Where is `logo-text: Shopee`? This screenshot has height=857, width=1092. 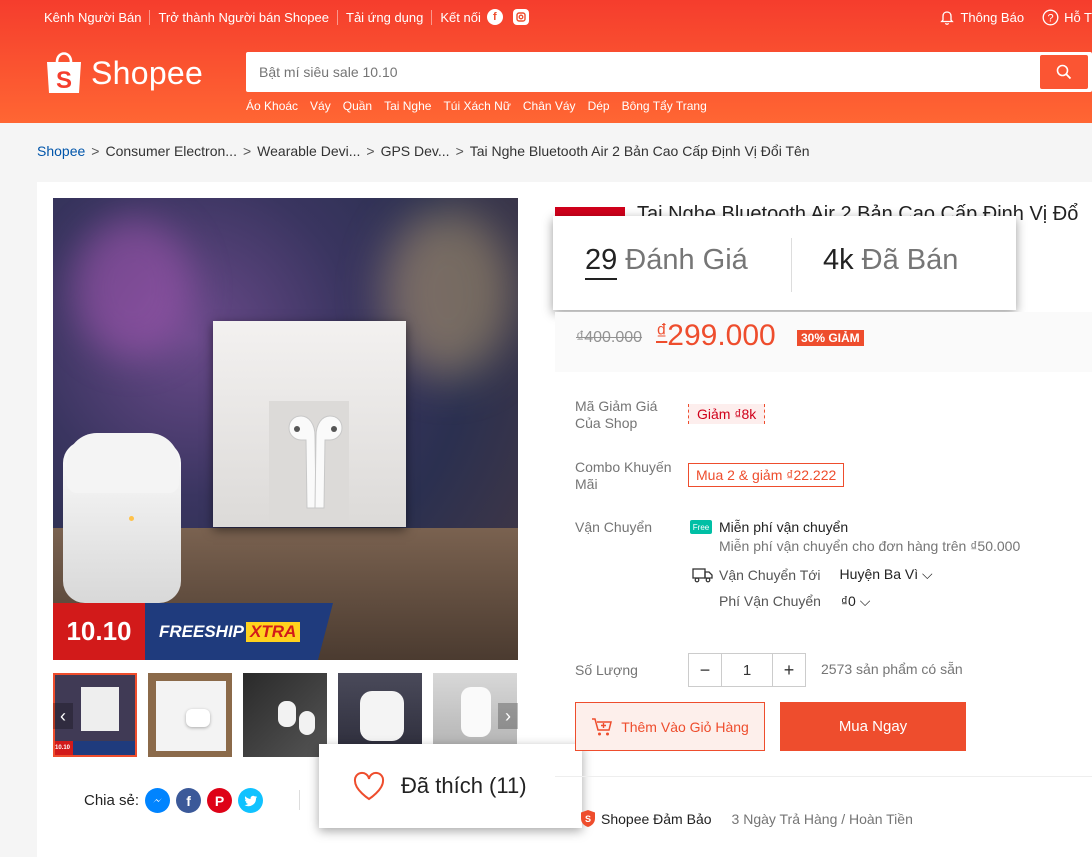
logo-text: Shopee is located at coordinates (147, 72).